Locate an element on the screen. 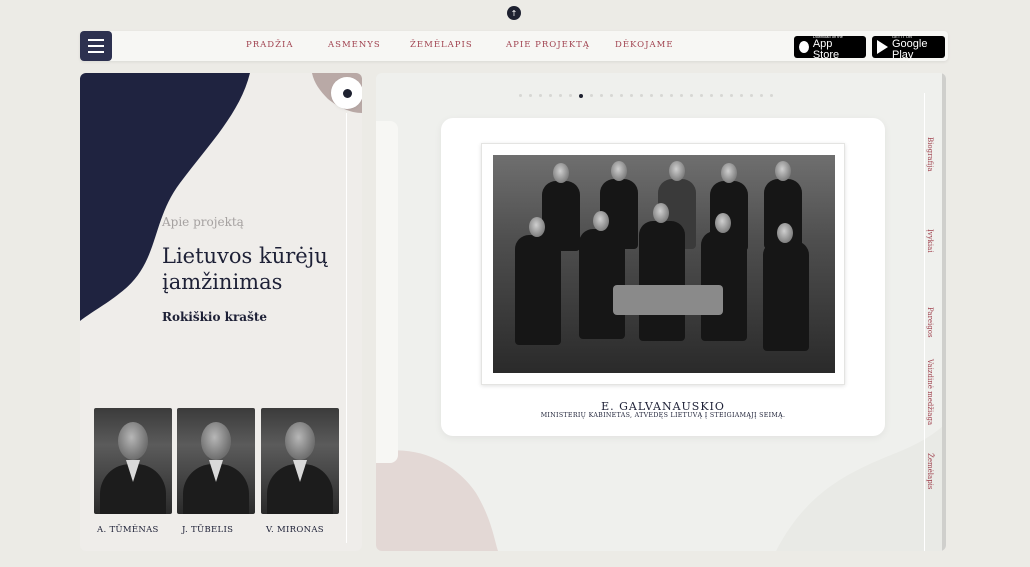 This screenshot has width=1030, height=567. historical-group-photo is located at coordinates (664, 264).